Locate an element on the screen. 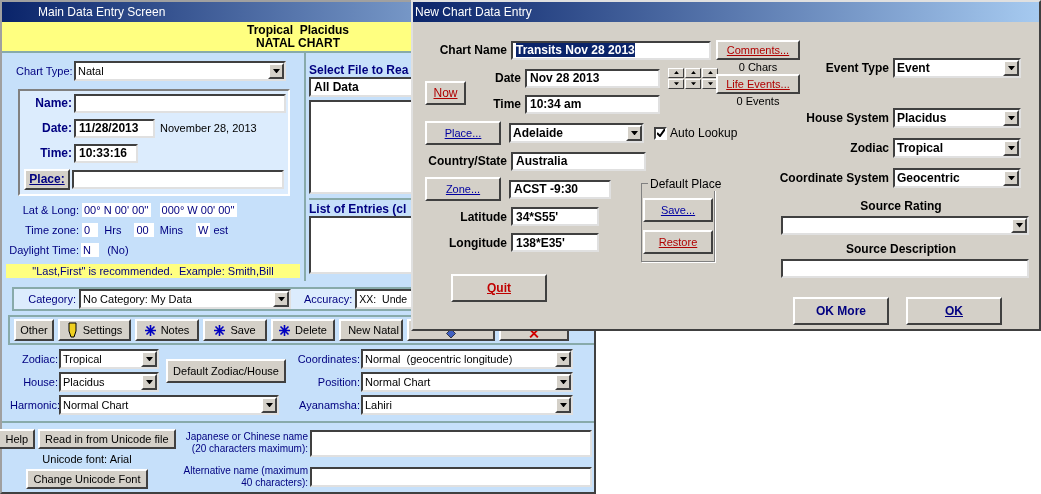  select-field: Lahiri is located at coordinates (467, 405).